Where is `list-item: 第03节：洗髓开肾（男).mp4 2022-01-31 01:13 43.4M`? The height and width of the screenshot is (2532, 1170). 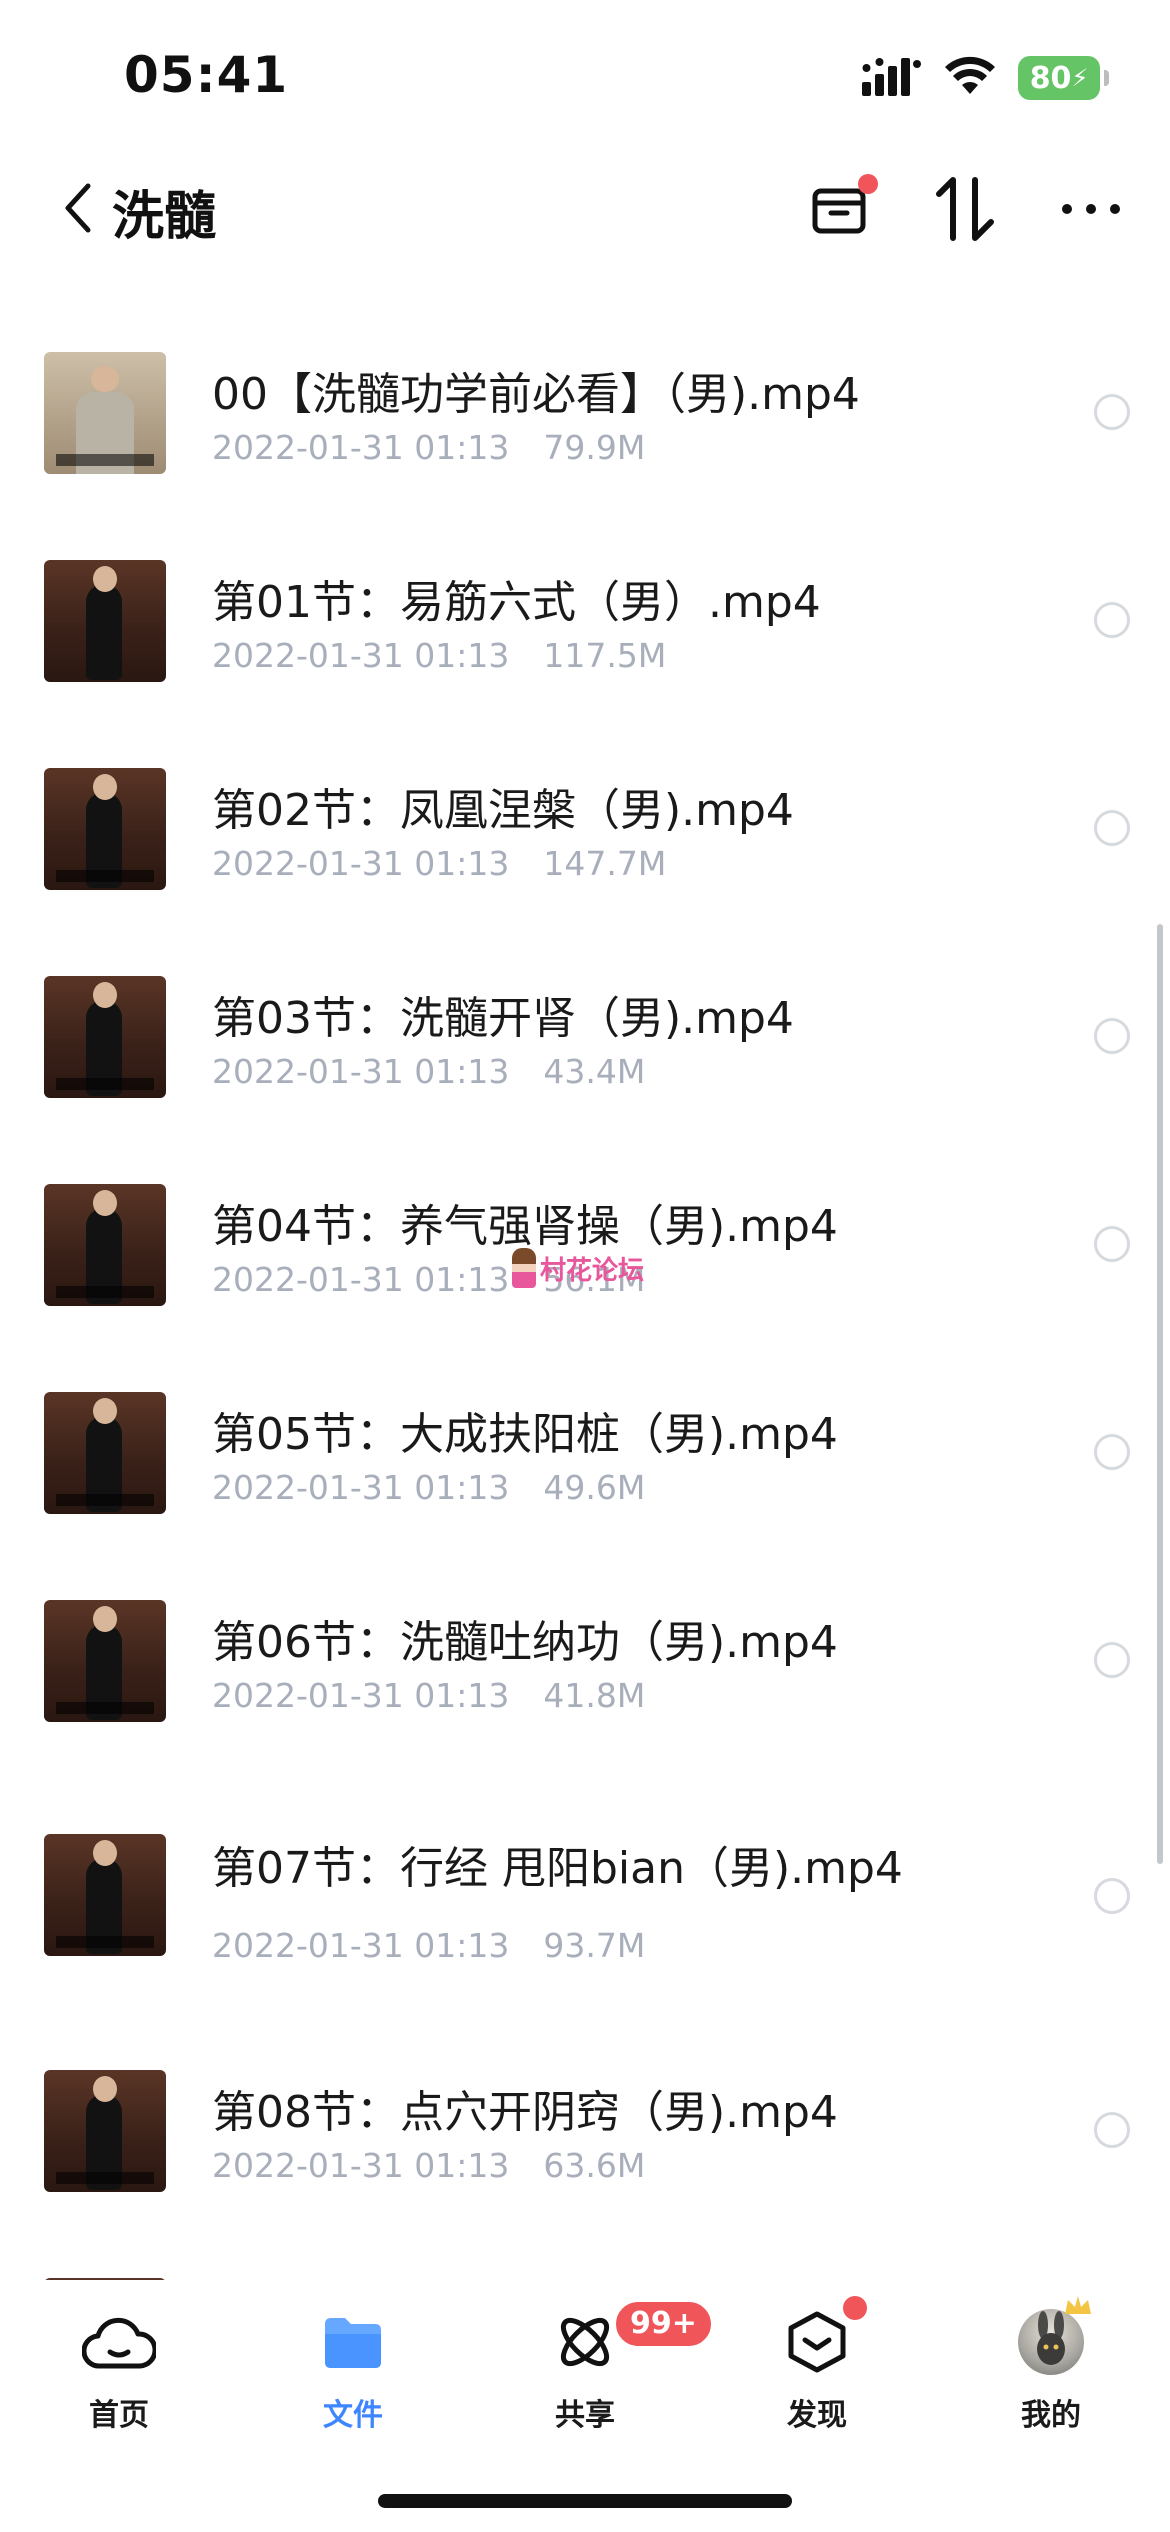 list-item: 第03节：洗髓开肾（男).mp4 2022-01-31 01:13 43.4M is located at coordinates (585, 1054).